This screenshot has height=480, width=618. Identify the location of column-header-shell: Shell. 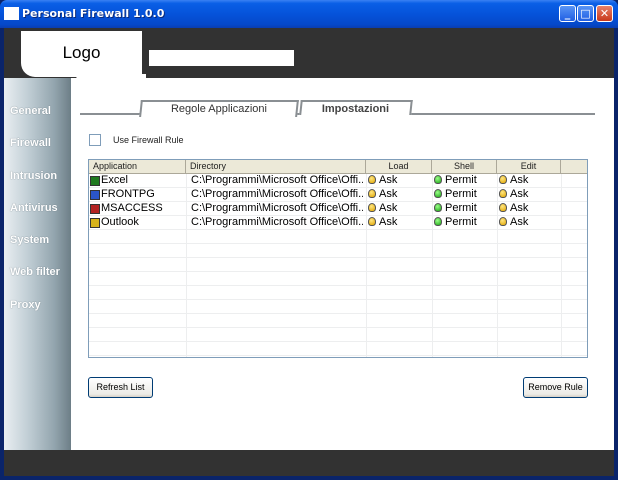
(464, 167).